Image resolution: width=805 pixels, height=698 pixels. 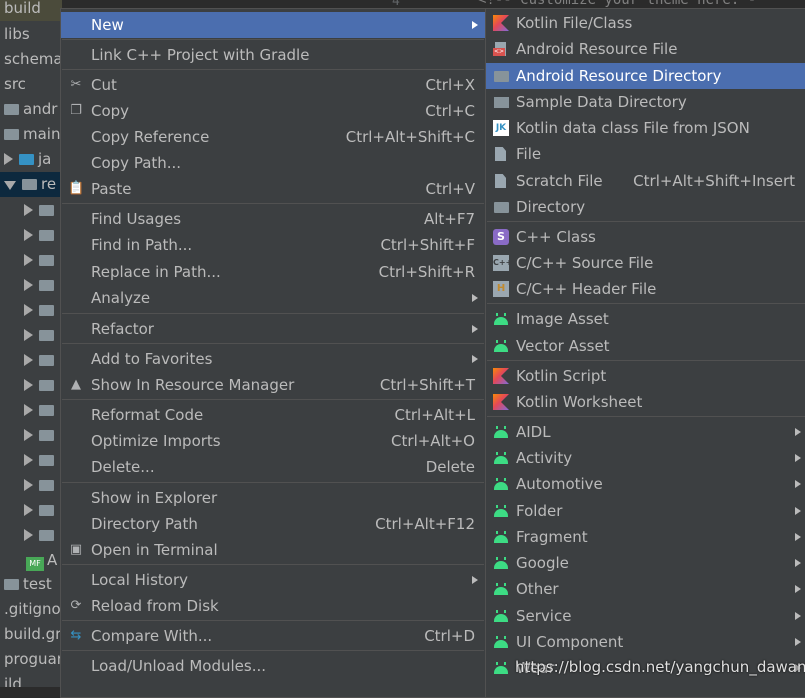 What do you see at coordinates (645, 237) in the screenshot?
I see `submenu-item-cpp-class: S C++ Class` at bounding box center [645, 237].